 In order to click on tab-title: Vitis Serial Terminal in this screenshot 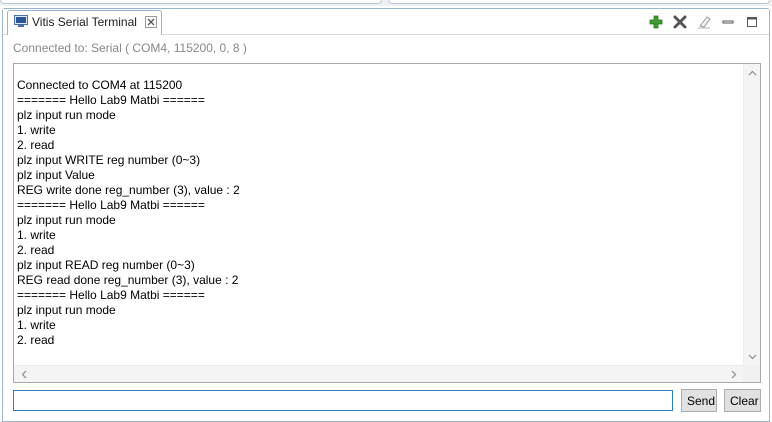, I will do `click(84, 22)`.